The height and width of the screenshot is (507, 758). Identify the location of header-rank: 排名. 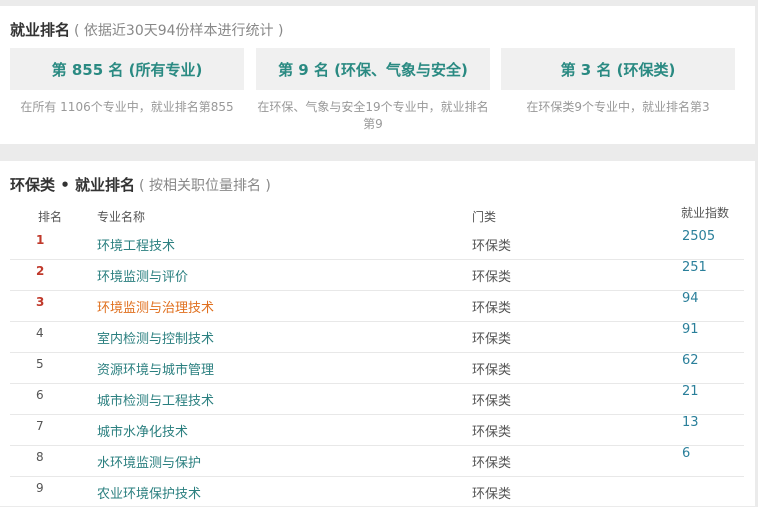
(50, 217).